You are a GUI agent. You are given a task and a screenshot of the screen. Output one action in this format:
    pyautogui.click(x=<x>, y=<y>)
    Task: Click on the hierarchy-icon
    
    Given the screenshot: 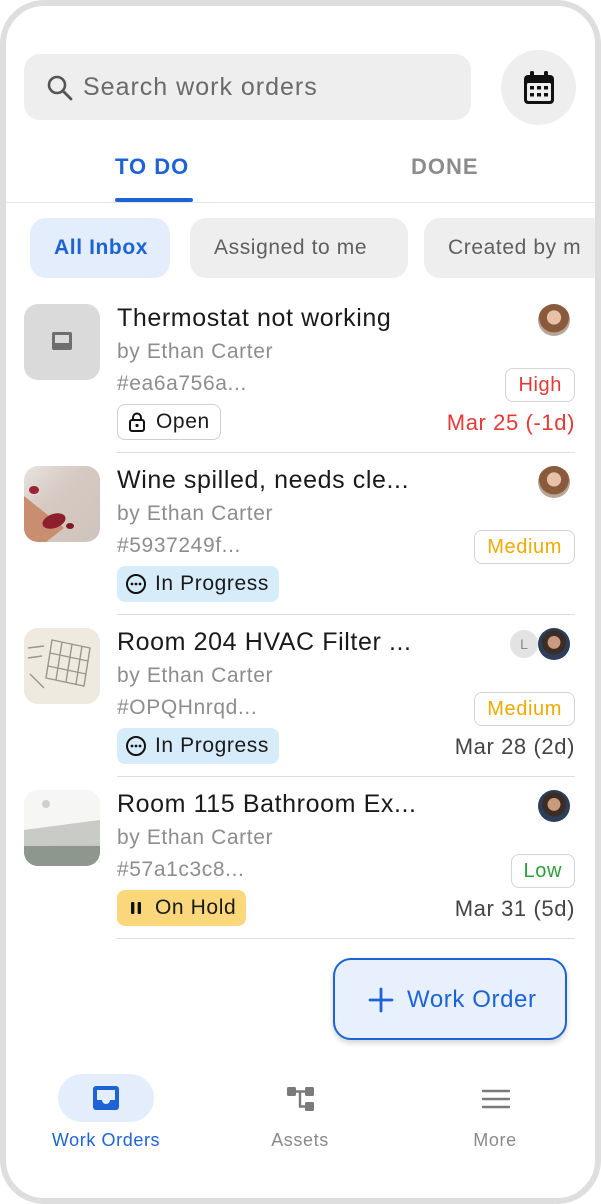 What is the action you would take?
    pyautogui.click(x=300, y=1099)
    